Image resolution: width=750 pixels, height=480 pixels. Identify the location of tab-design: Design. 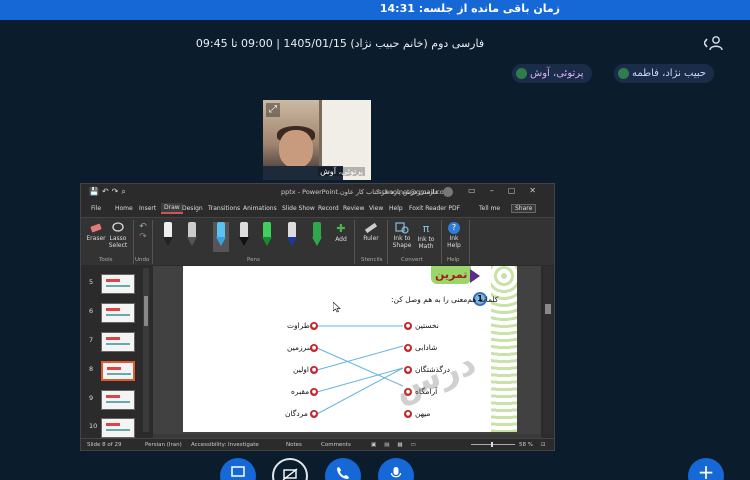
(192, 208).